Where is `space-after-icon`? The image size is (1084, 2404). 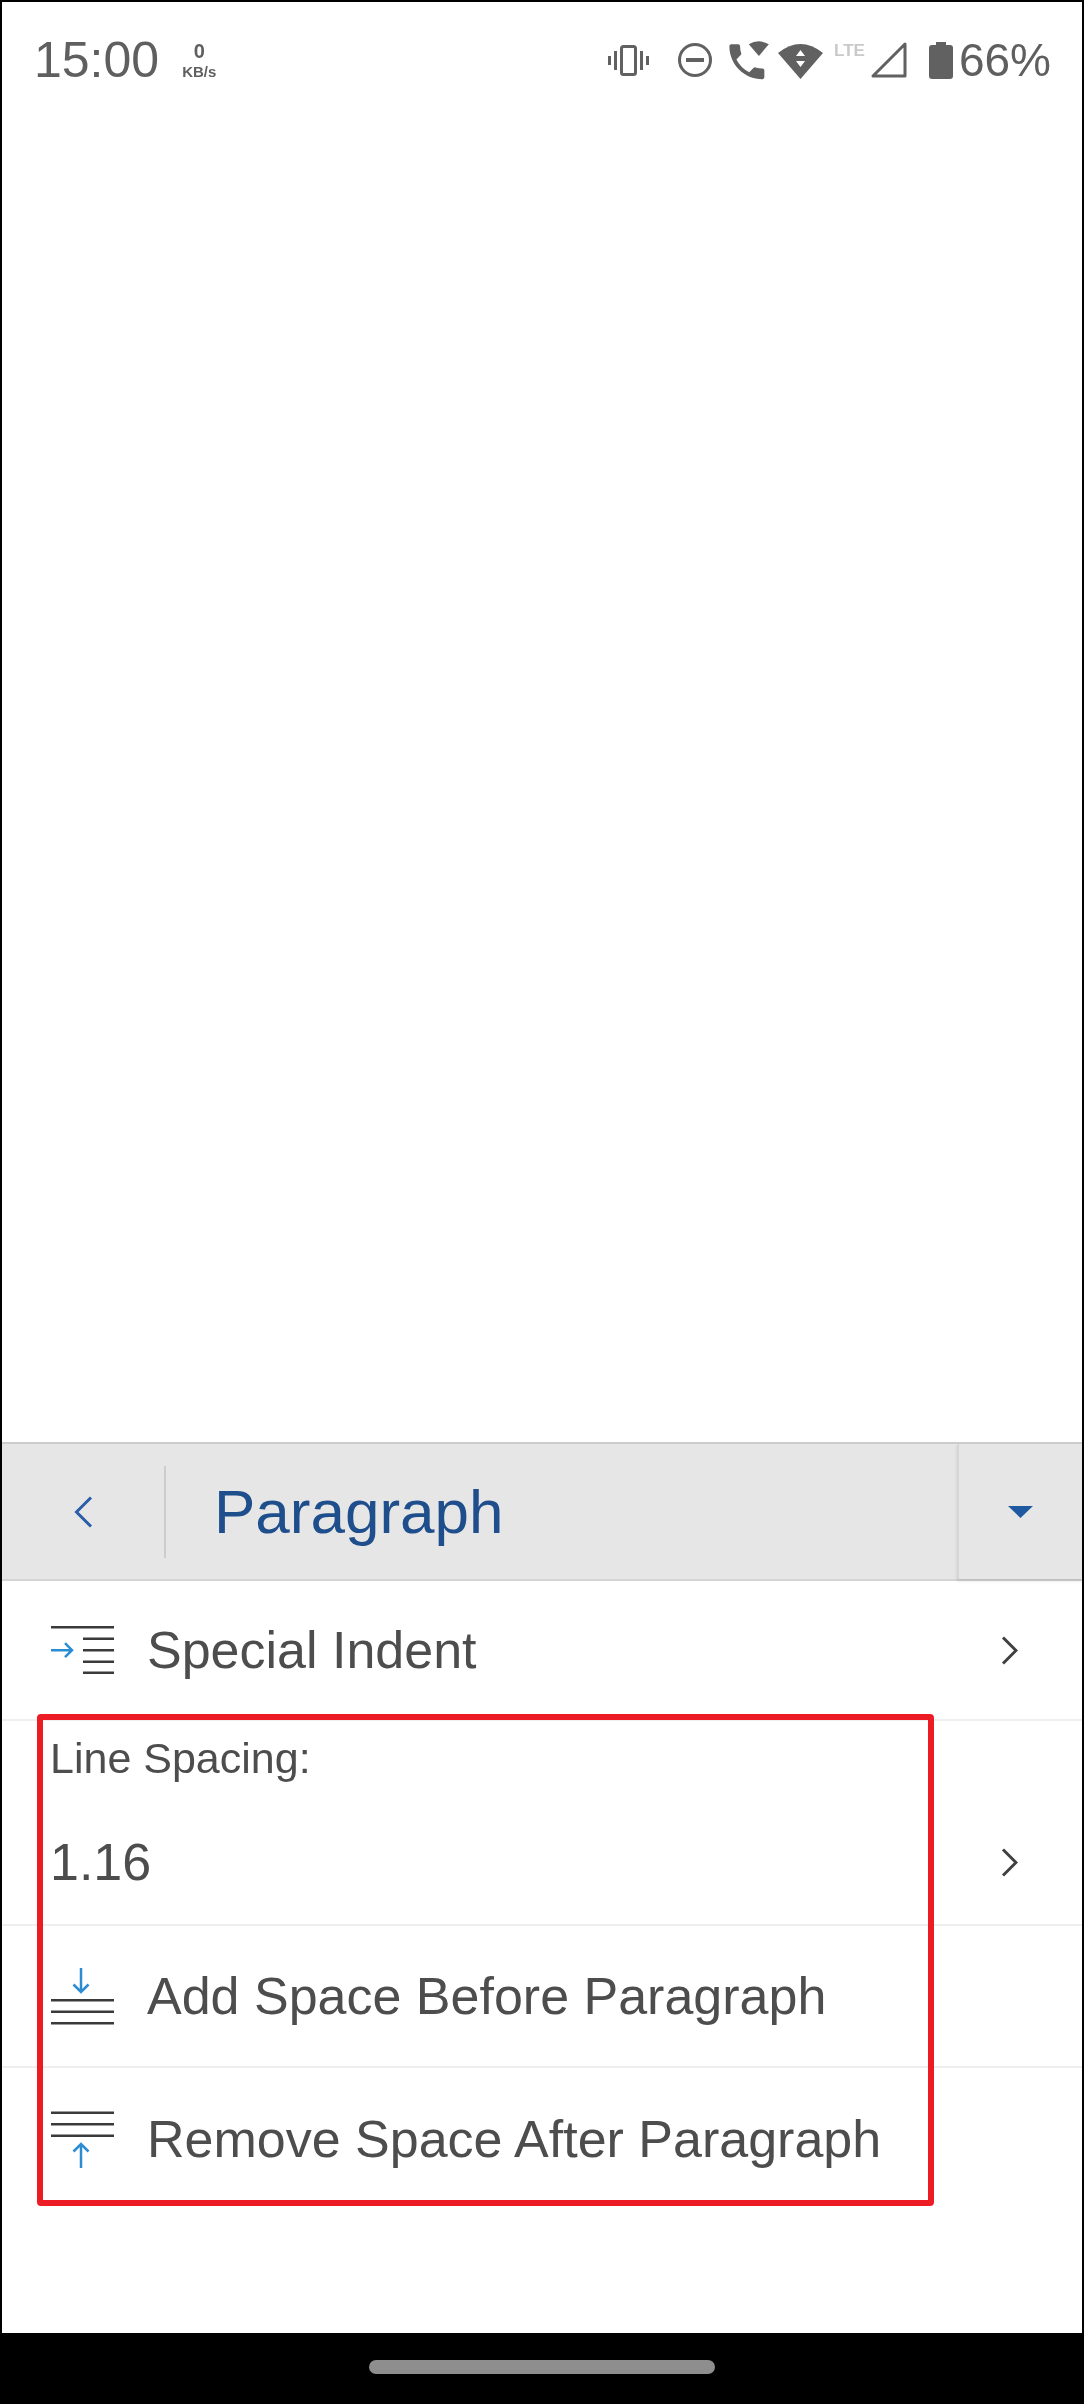
space-after-icon is located at coordinates (82, 2139).